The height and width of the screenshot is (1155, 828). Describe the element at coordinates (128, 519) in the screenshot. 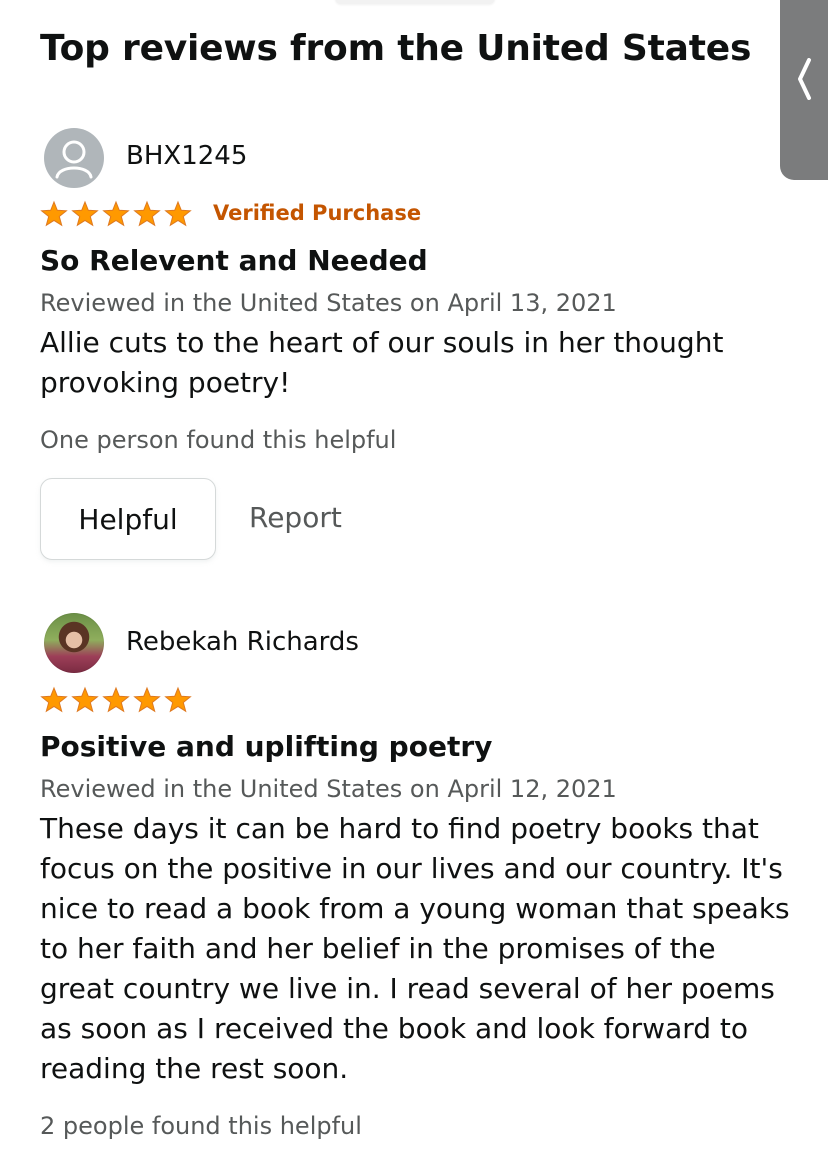

I see `helpful-button: Helpful` at that location.